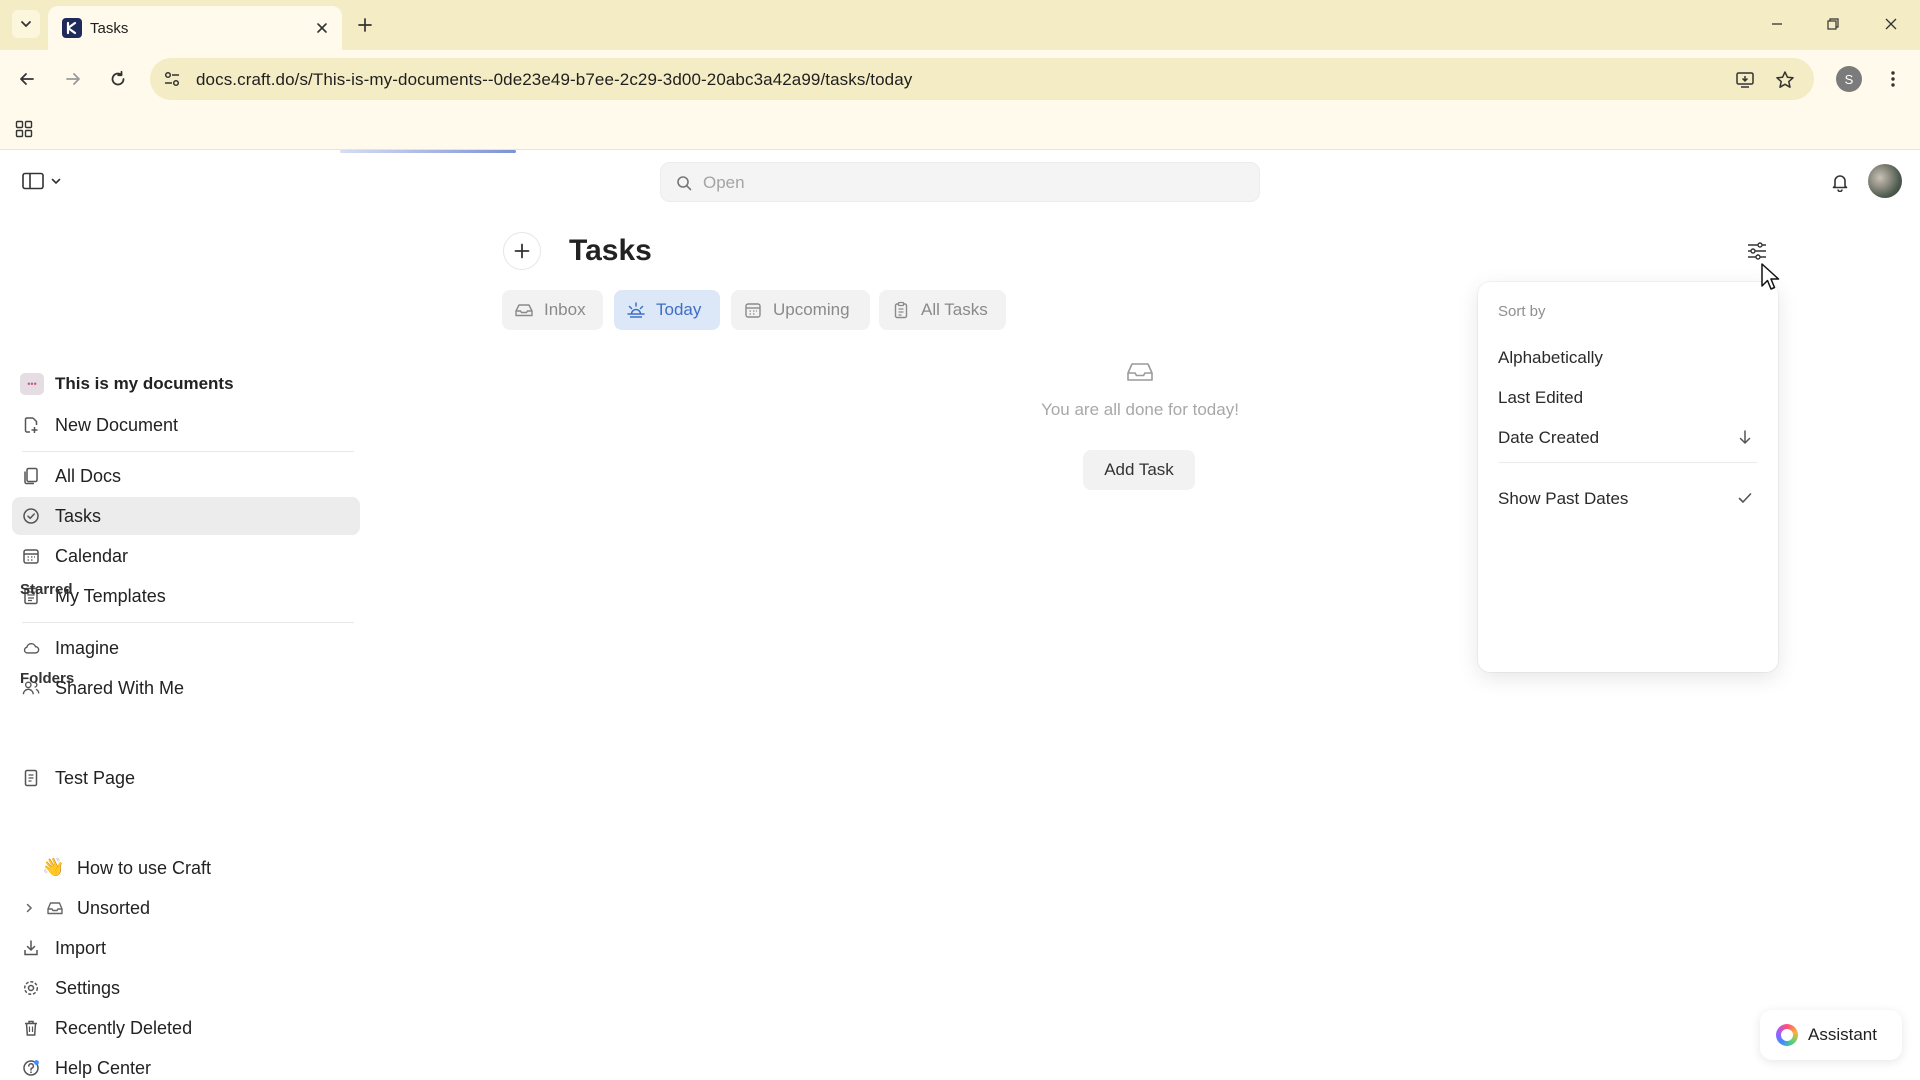 The height and width of the screenshot is (1080, 1920). What do you see at coordinates (1563, 498) in the screenshot?
I see `show-past-dates-label: Show Past Dates` at bounding box center [1563, 498].